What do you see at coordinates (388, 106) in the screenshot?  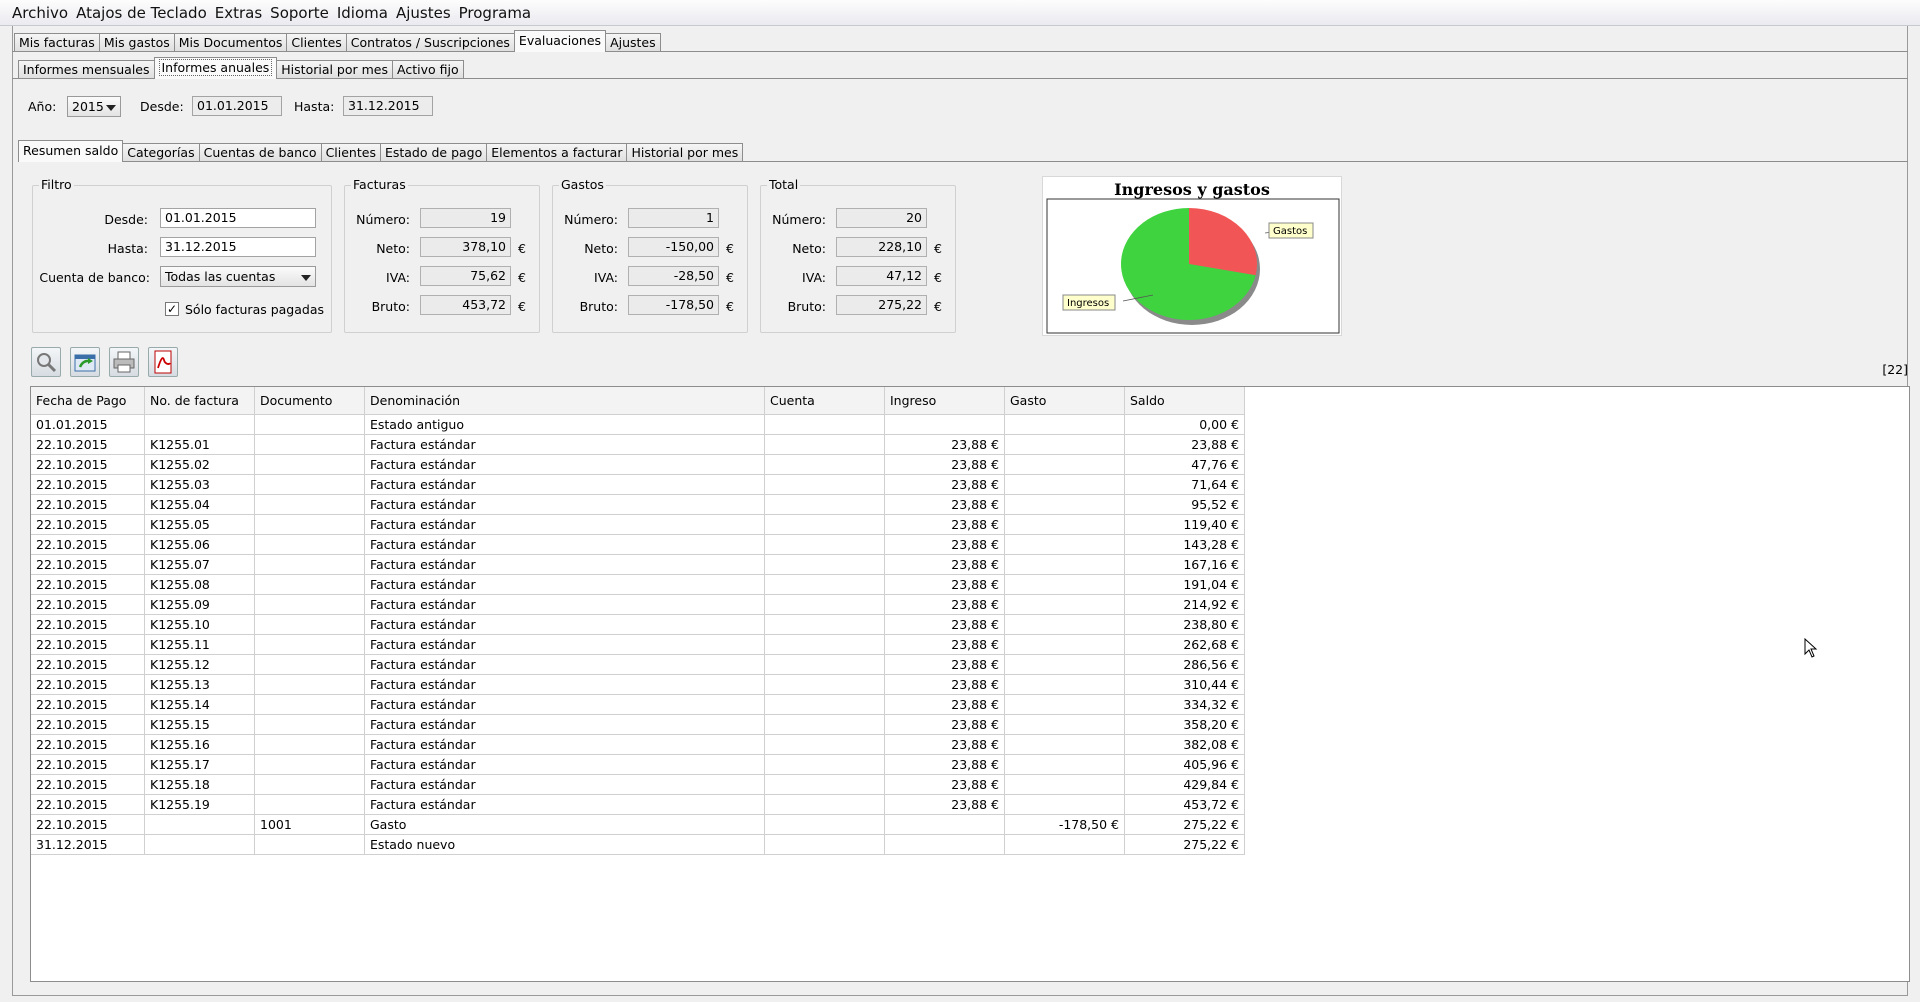 I see `period-to-field: 31.12.2015` at bounding box center [388, 106].